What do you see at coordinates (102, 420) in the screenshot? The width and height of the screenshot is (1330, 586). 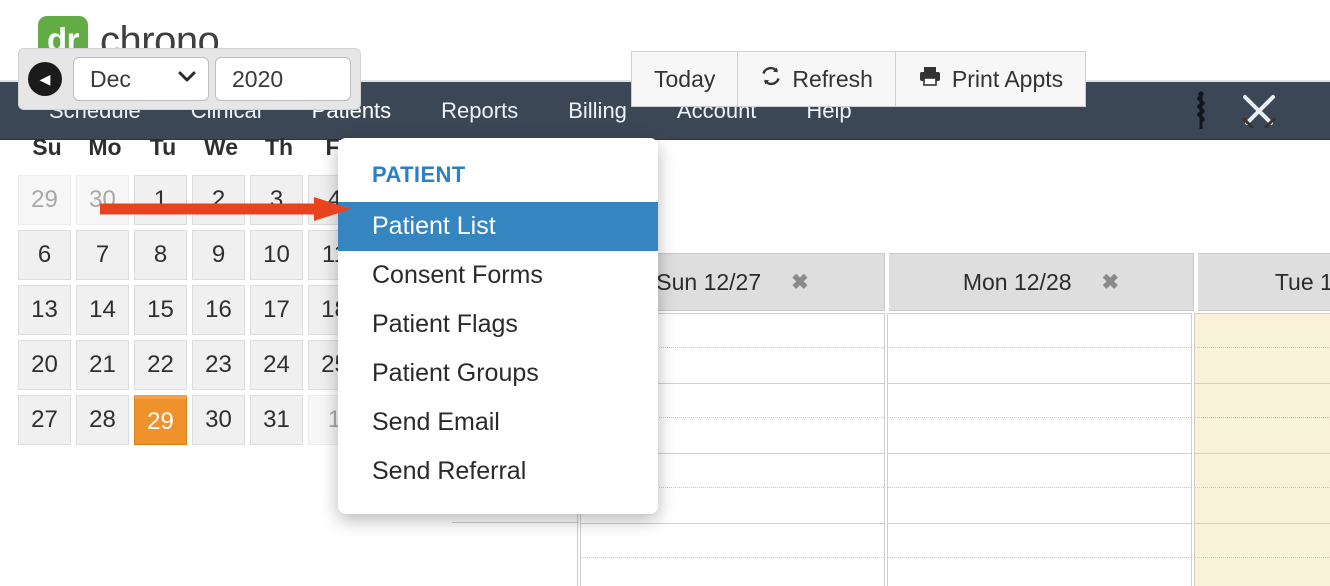 I see `mini-calendar-day: 28` at bounding box center [102, 420].